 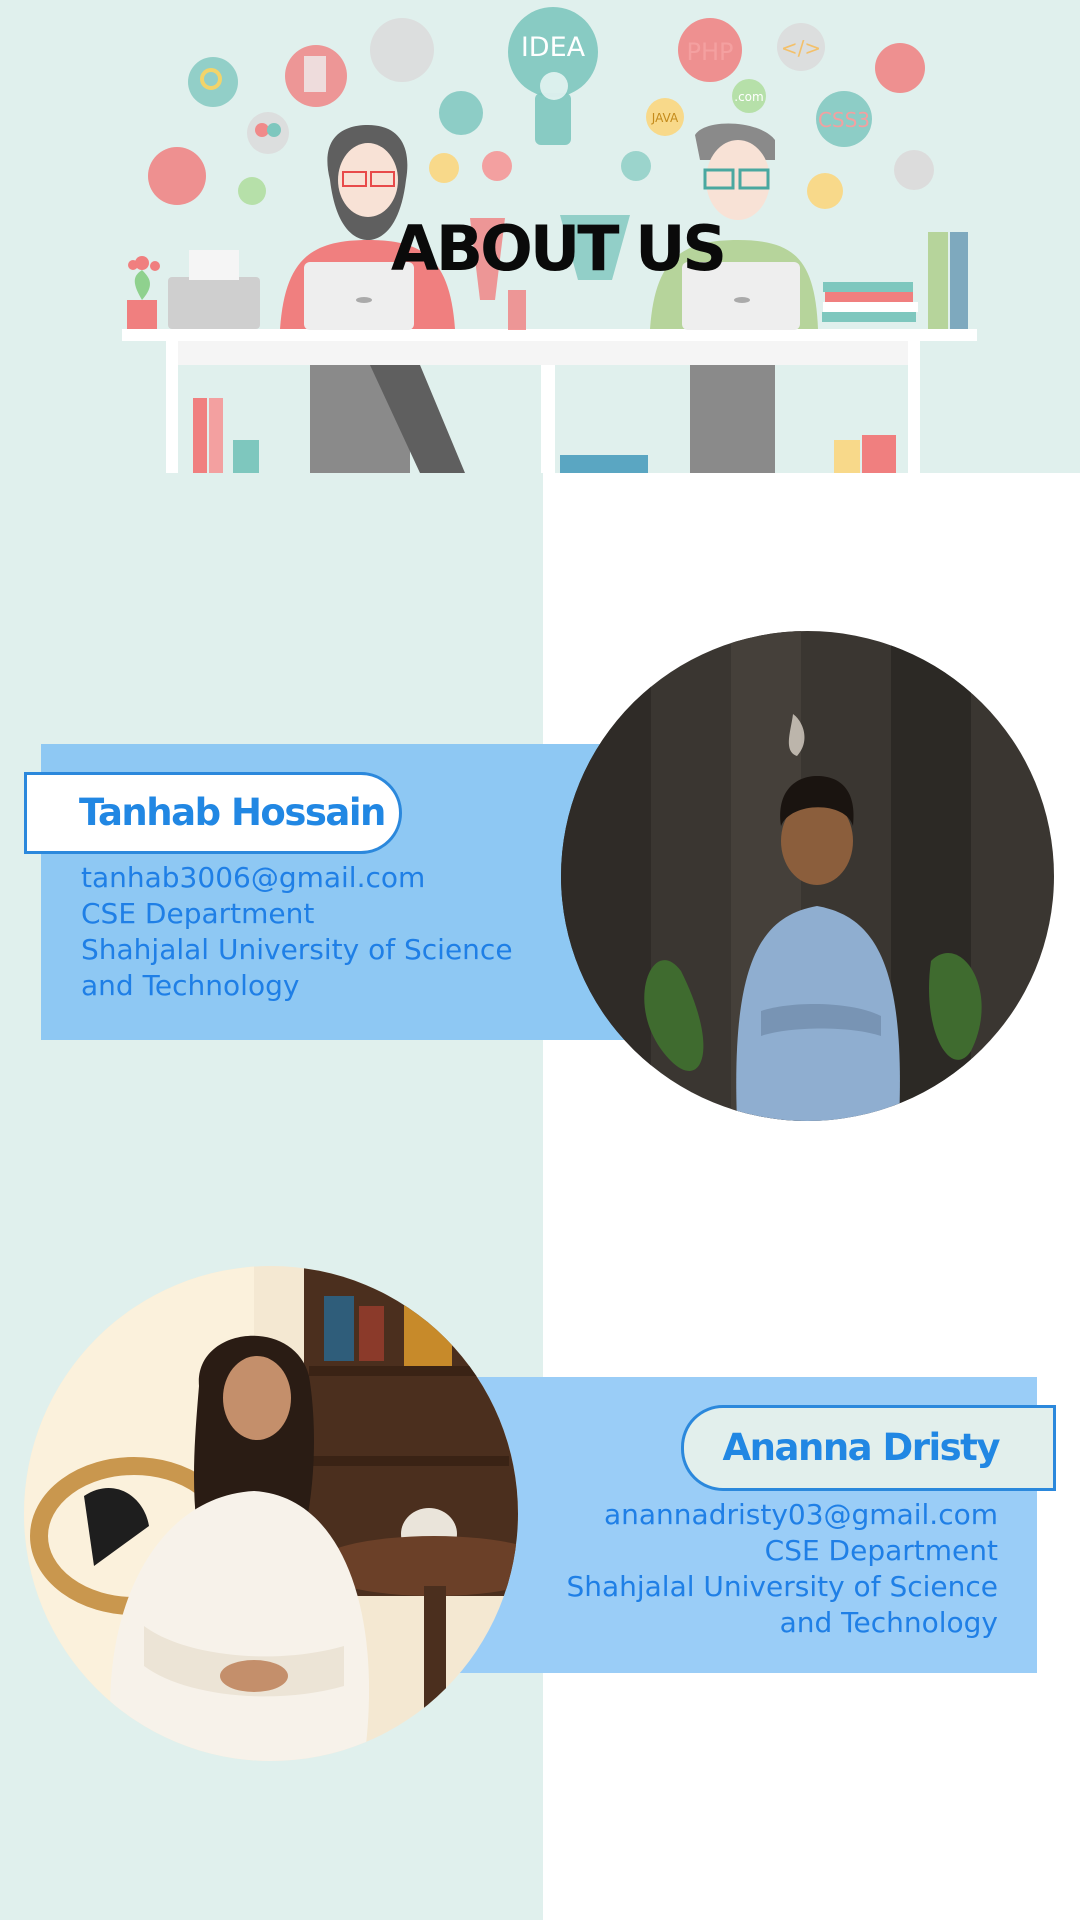 I want to click on member-university-line2-2: and Technology, so click(x=888, y=1622).